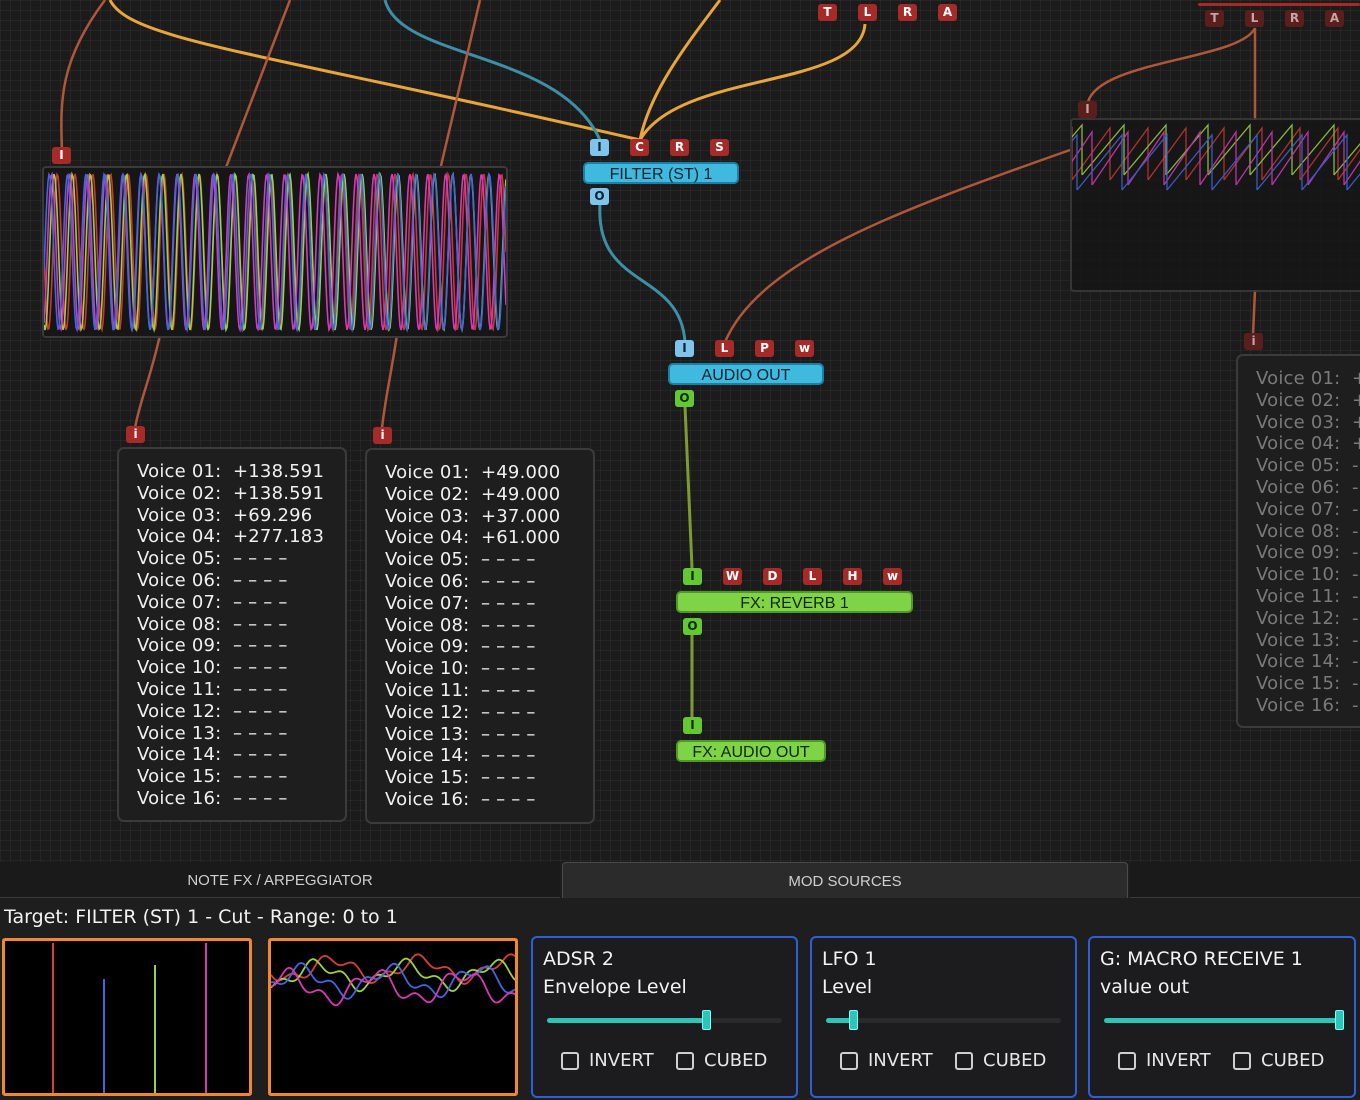 The image size is (1360, 1100). What do you see at coordinates (599, 196) in the screenshot?
I see `filter-output-o: O` at bounding box center [599, 196].